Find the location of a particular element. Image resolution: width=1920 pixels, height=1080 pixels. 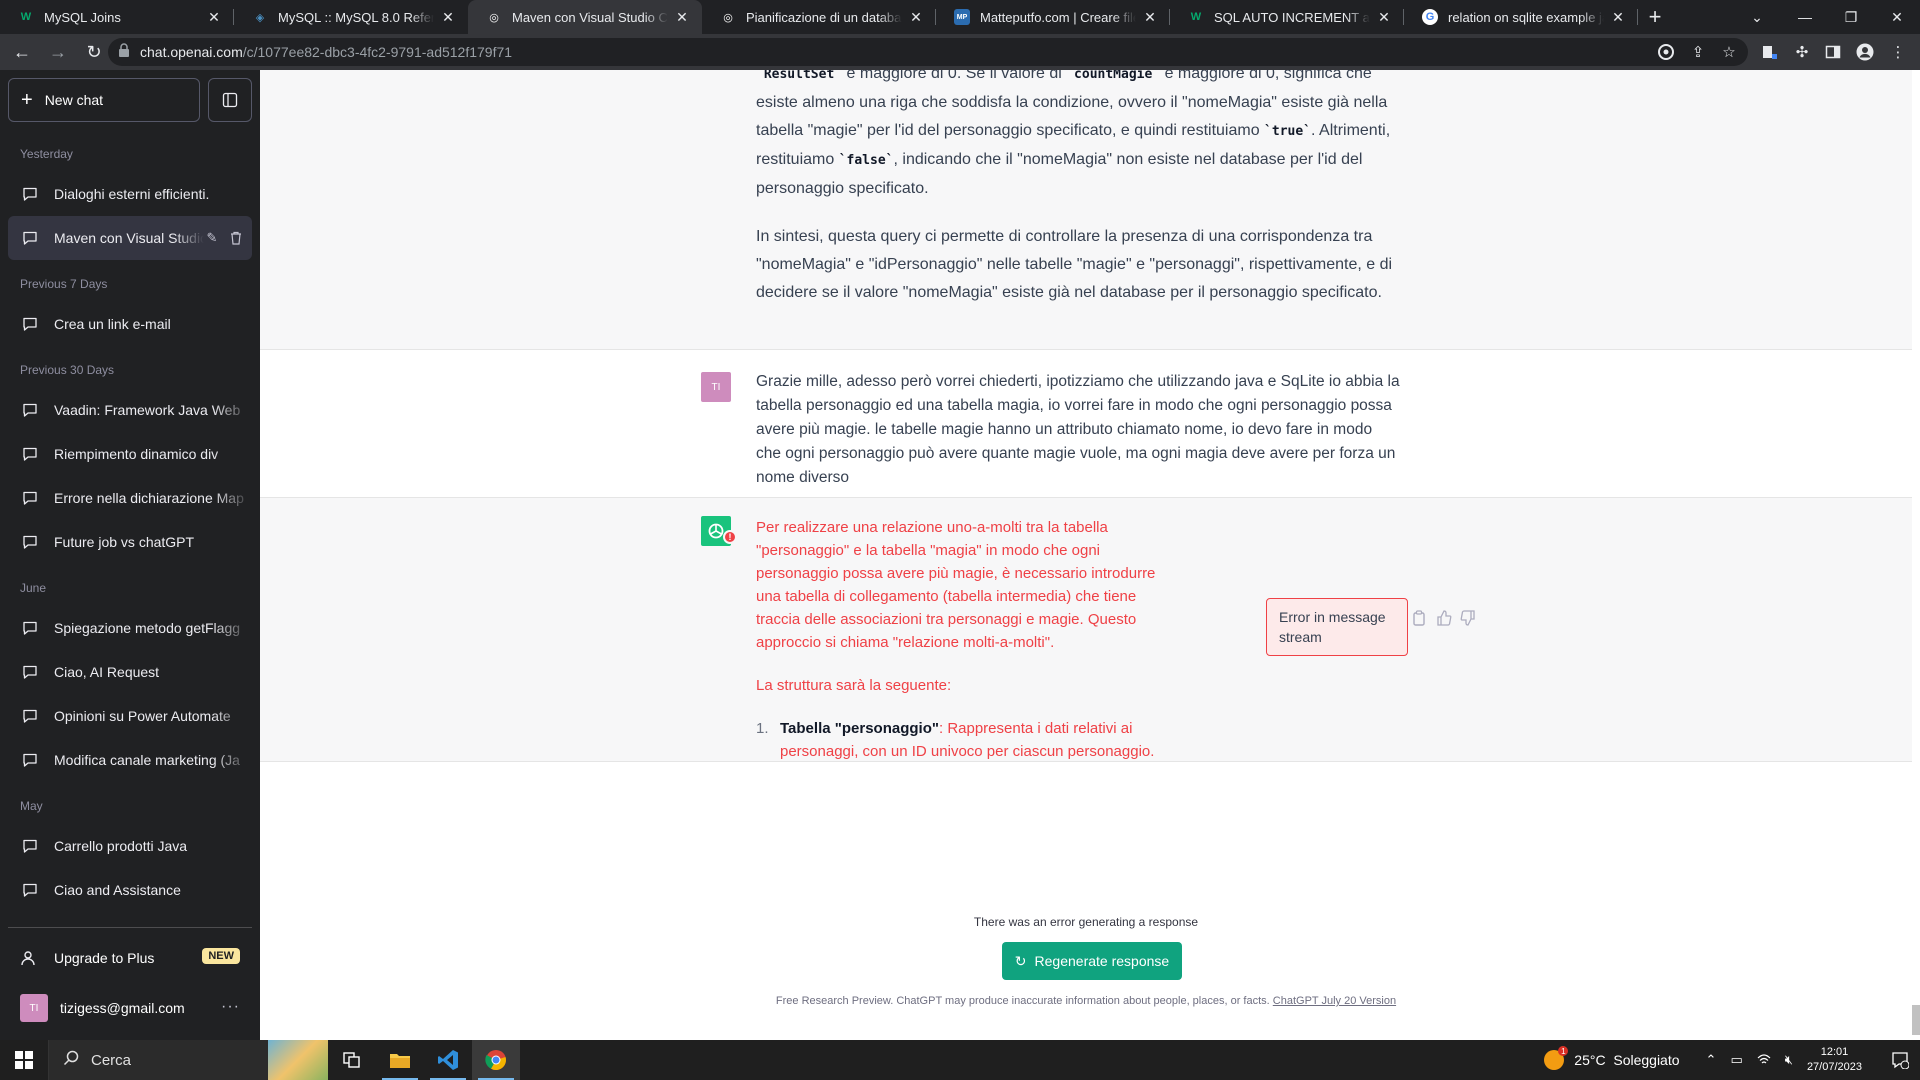

browser-tab: ◈ MySQL :: MySQL 8.0 Reference M ✕ is located at coordinates (351, 17).